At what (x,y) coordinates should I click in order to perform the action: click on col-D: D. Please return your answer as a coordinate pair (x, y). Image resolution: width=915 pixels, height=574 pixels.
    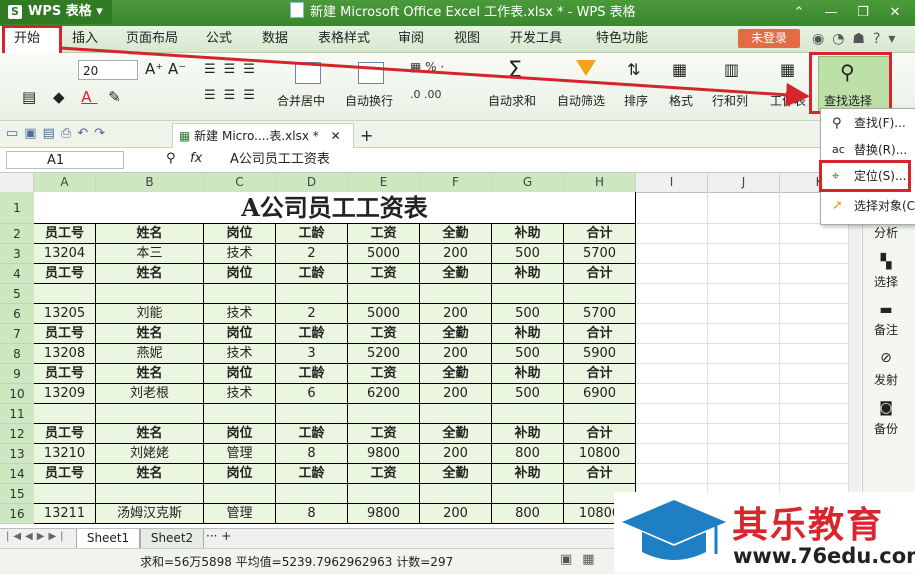
    Looking at the image, I should click on (312, 182).